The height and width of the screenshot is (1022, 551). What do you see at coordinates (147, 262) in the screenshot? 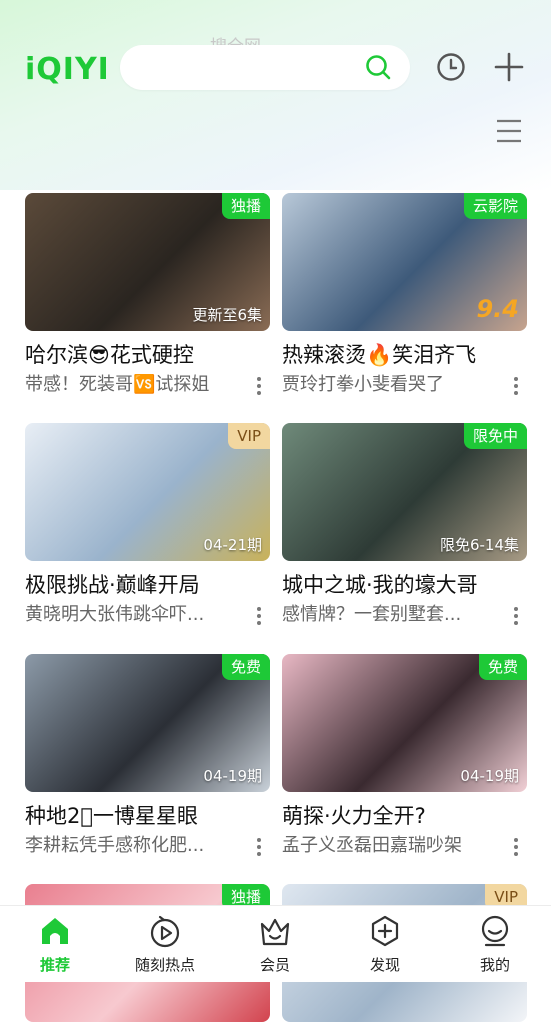
I see `video-thumbnail: 独播更新至6集` at bounding box center [147, 262].